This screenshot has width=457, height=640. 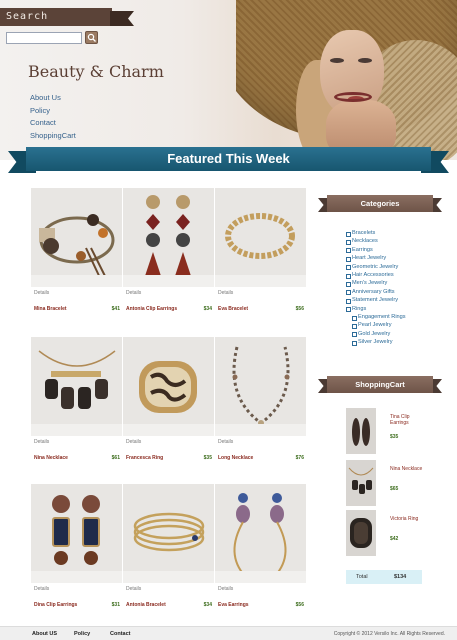 I want to click on cart-title: ShoppingCart, so click(x=380, y=384).